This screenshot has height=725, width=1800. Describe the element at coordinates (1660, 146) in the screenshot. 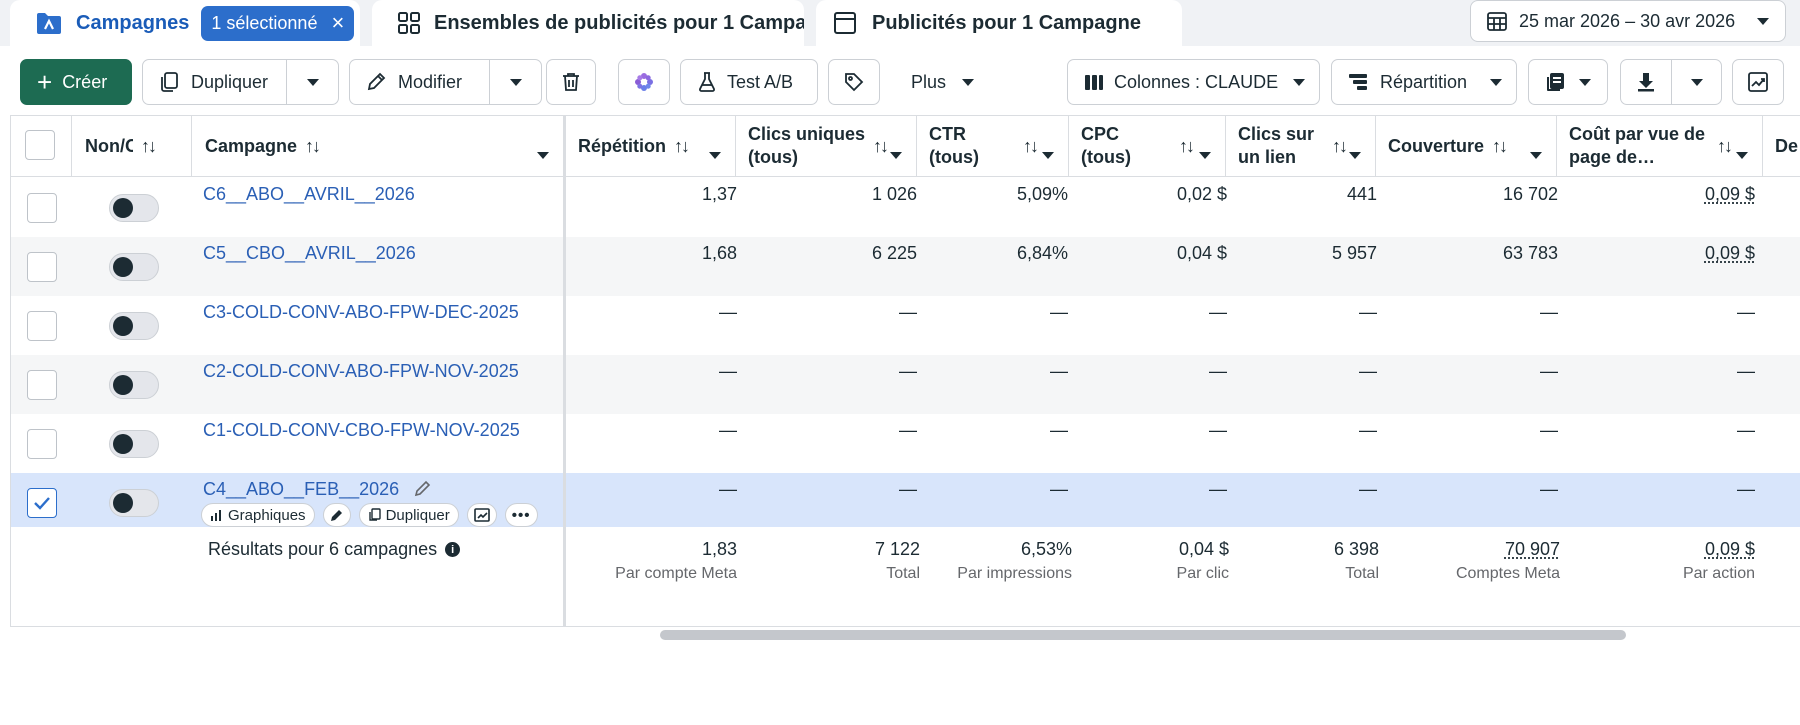

I see `header-cost-per-view: Coût par vue de page de… ↑↓` at that location.